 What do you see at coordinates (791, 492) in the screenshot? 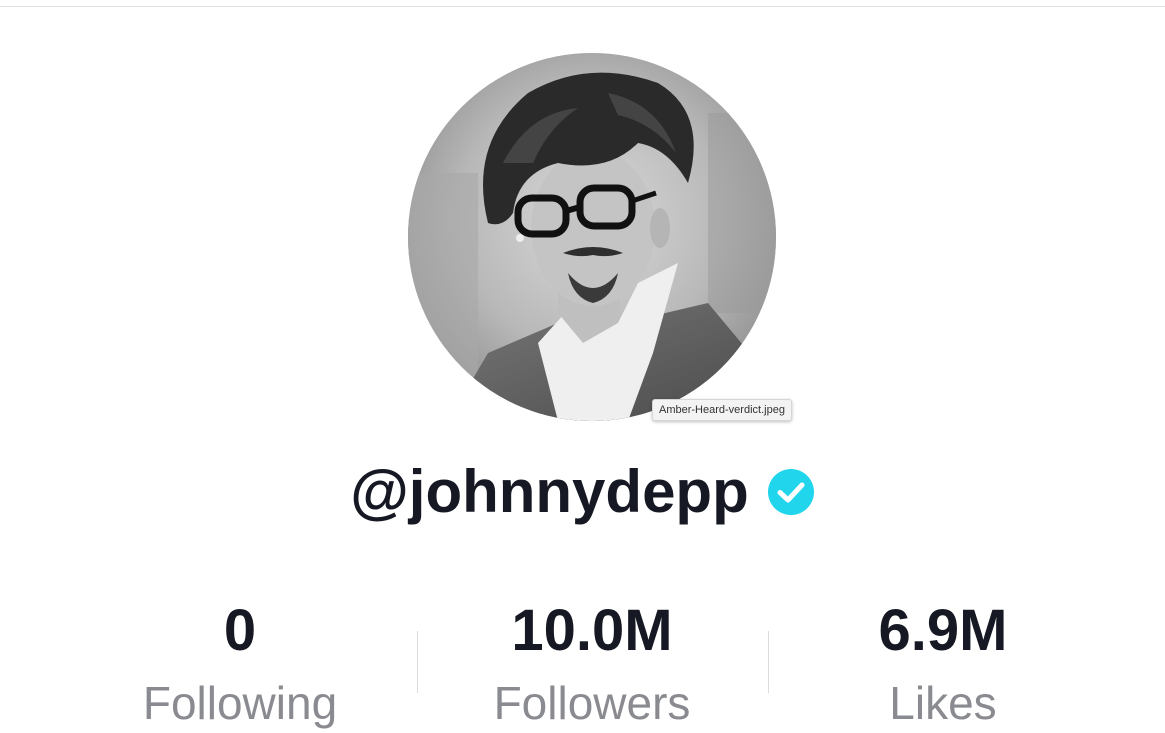
I see `verified-check-icon` at bounding box center [791, 492].